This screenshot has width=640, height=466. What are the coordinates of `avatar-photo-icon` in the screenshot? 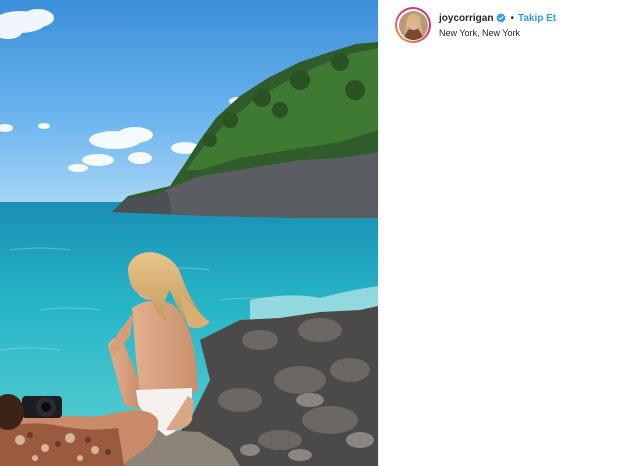 It's located at (413, 25).